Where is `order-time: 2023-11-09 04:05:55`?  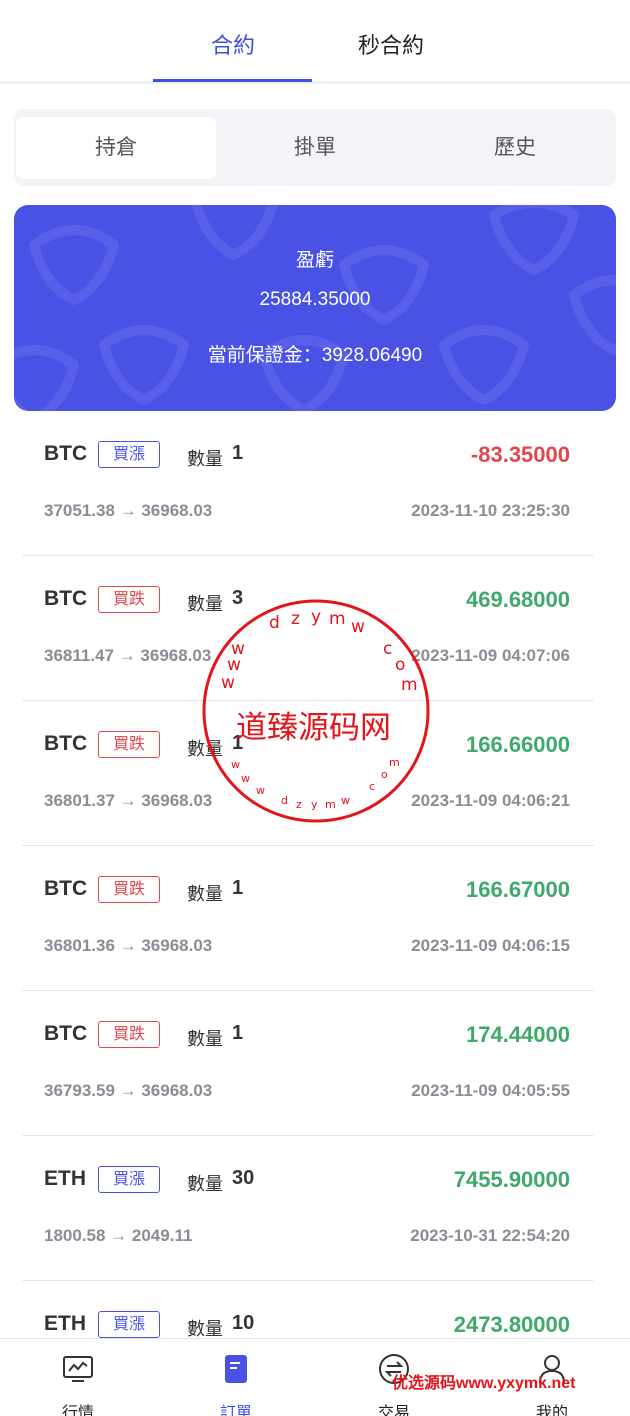 order-time: 2023-11-09 04:05:55 is located at coordinates (490, 1090).